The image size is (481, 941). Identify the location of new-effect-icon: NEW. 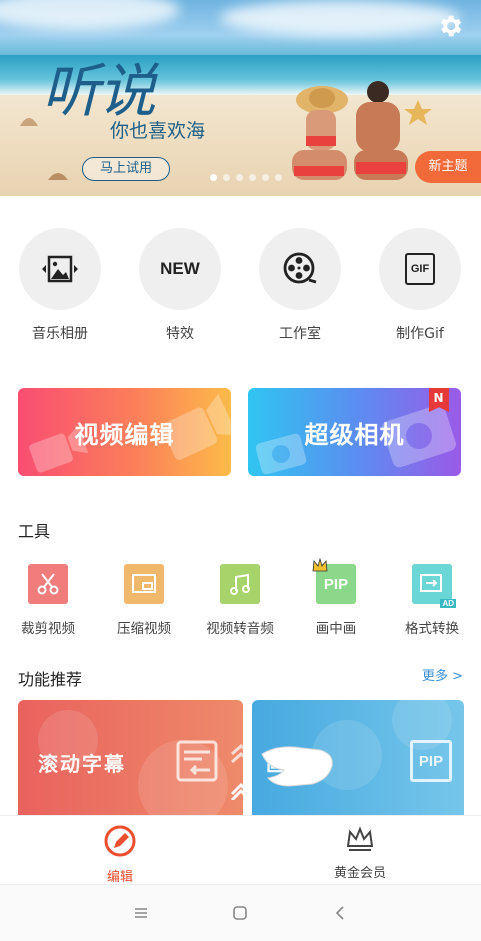
(180, 268).